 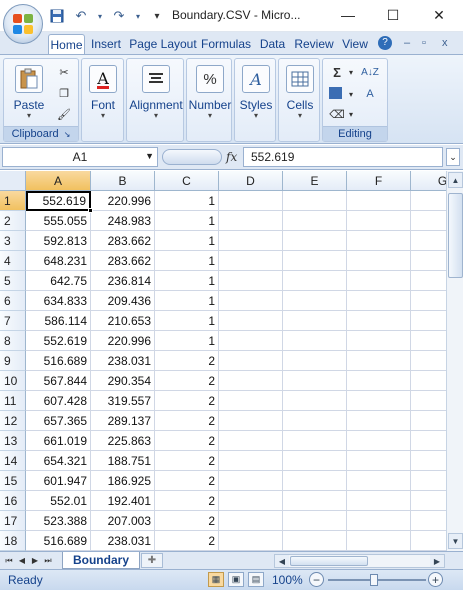 What do you see at coordinates (123, 421) in the screenshot?
I see `grid-cell: 289.137` at bounding box center [123, 421].